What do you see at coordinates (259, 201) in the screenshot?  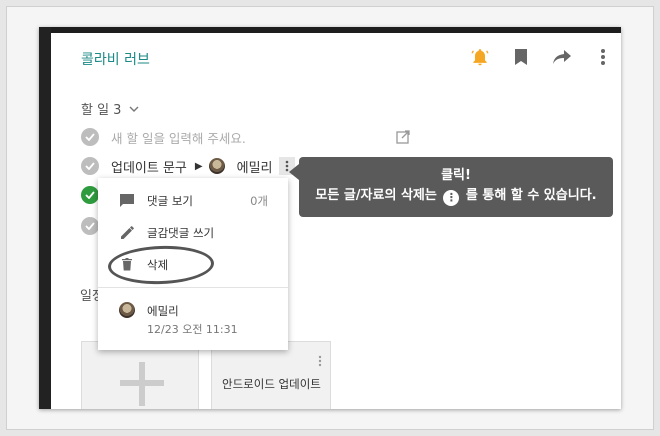 I see `comment-count: 0개` at bounding box center [259, 201].